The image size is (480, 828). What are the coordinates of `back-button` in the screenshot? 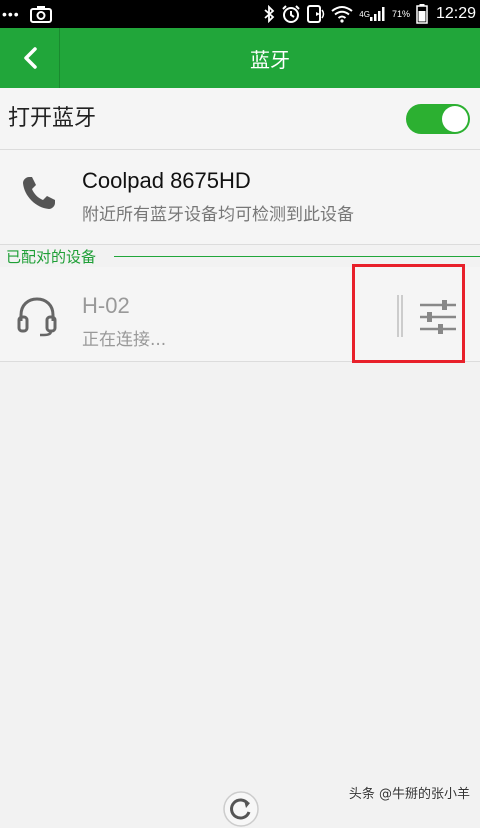 It's located at (30, 58).